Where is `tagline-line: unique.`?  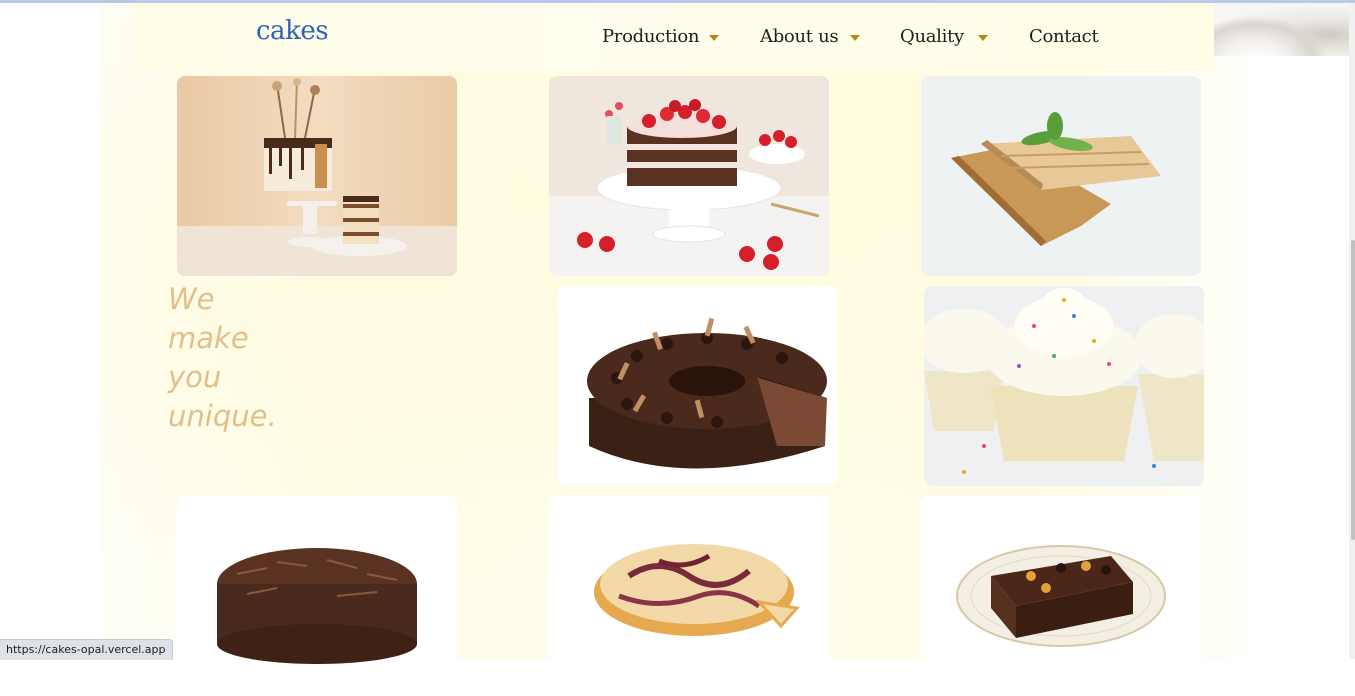 tagline-line: unique. is located at coordinates (222, 416).